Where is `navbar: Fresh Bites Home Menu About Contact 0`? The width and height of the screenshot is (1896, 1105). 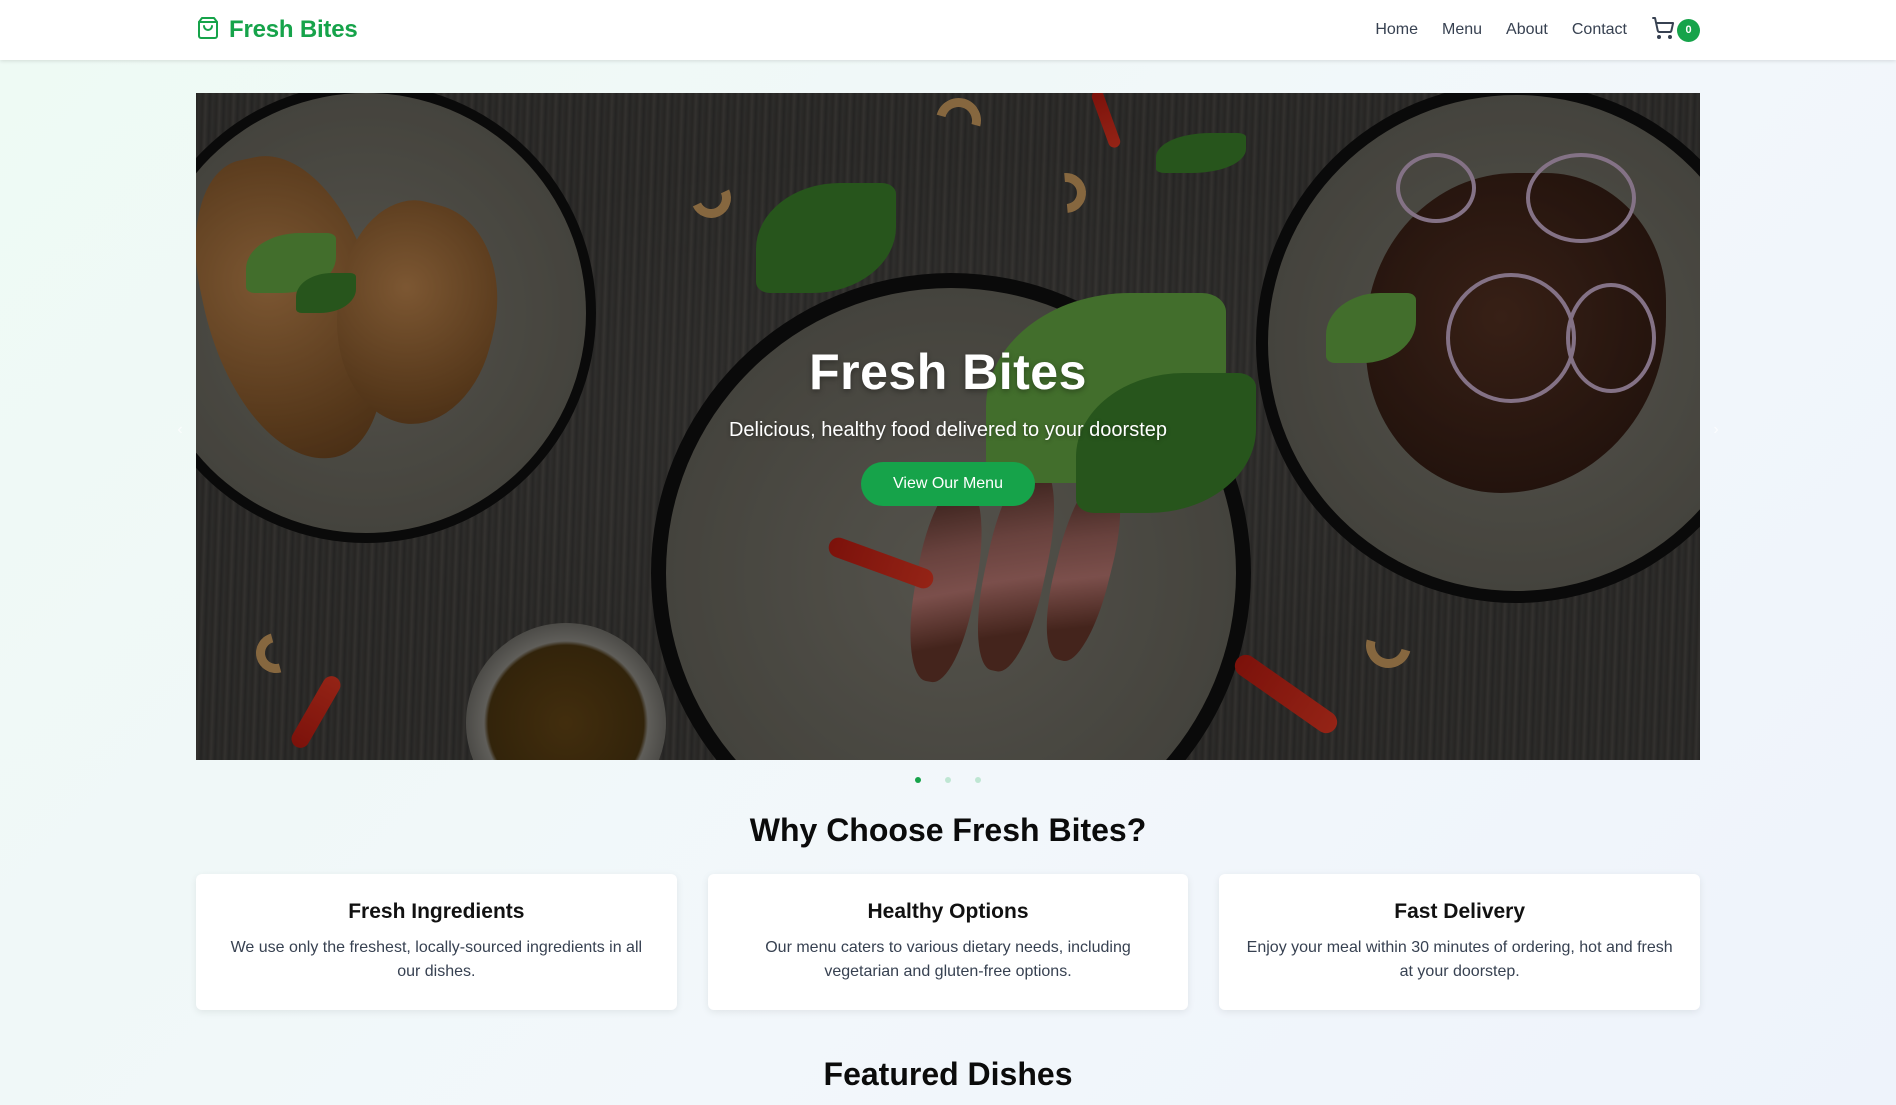 navbar: Fresh Bites Home Menu About Contact 0 is located at coordinates (948, 30).